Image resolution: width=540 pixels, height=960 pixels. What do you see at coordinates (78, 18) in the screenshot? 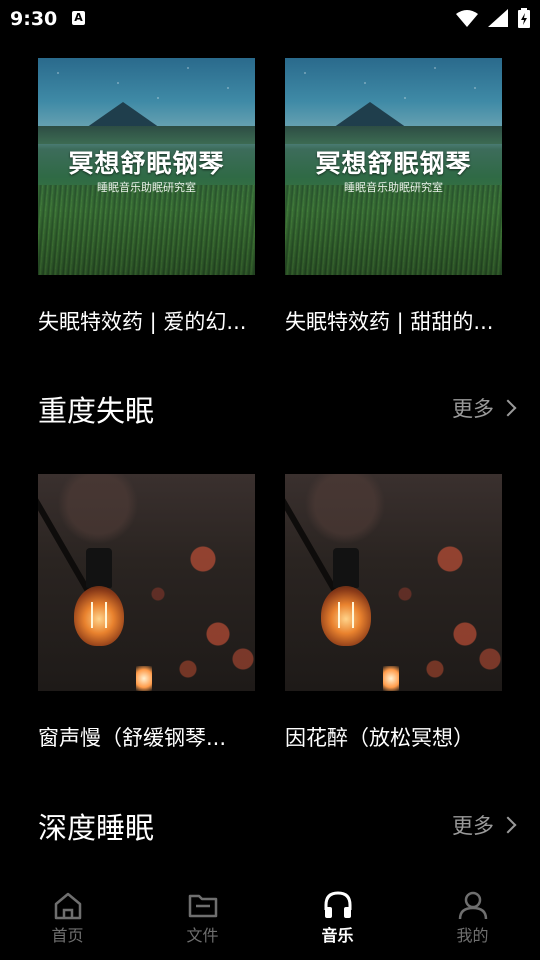
I see `notification-icon: A` at bounding box center [78, 18].